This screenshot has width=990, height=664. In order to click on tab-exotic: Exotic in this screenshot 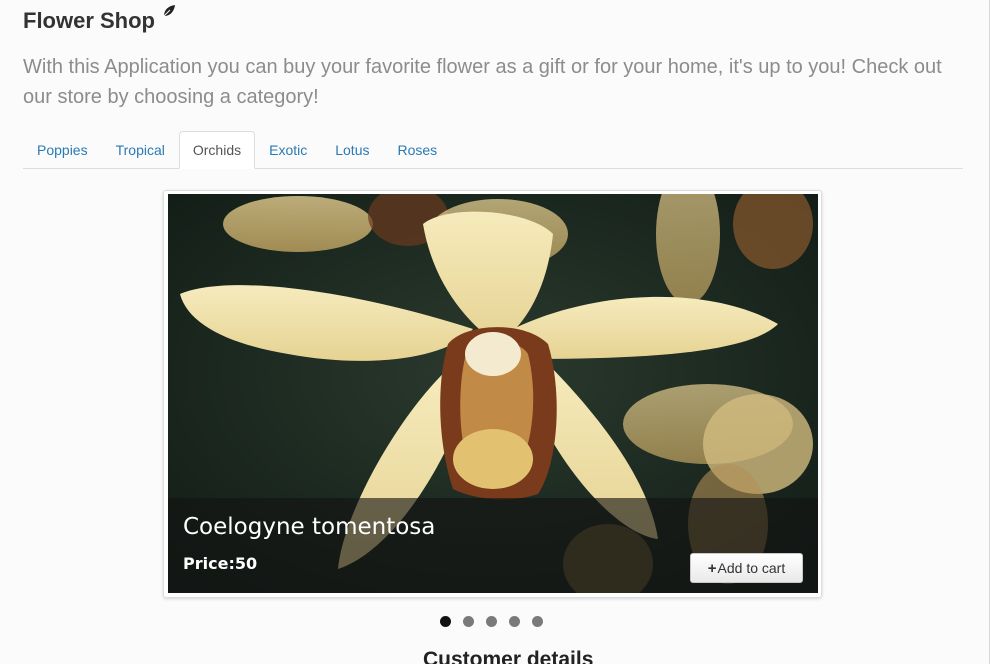, I will do `click(288, 149)`.